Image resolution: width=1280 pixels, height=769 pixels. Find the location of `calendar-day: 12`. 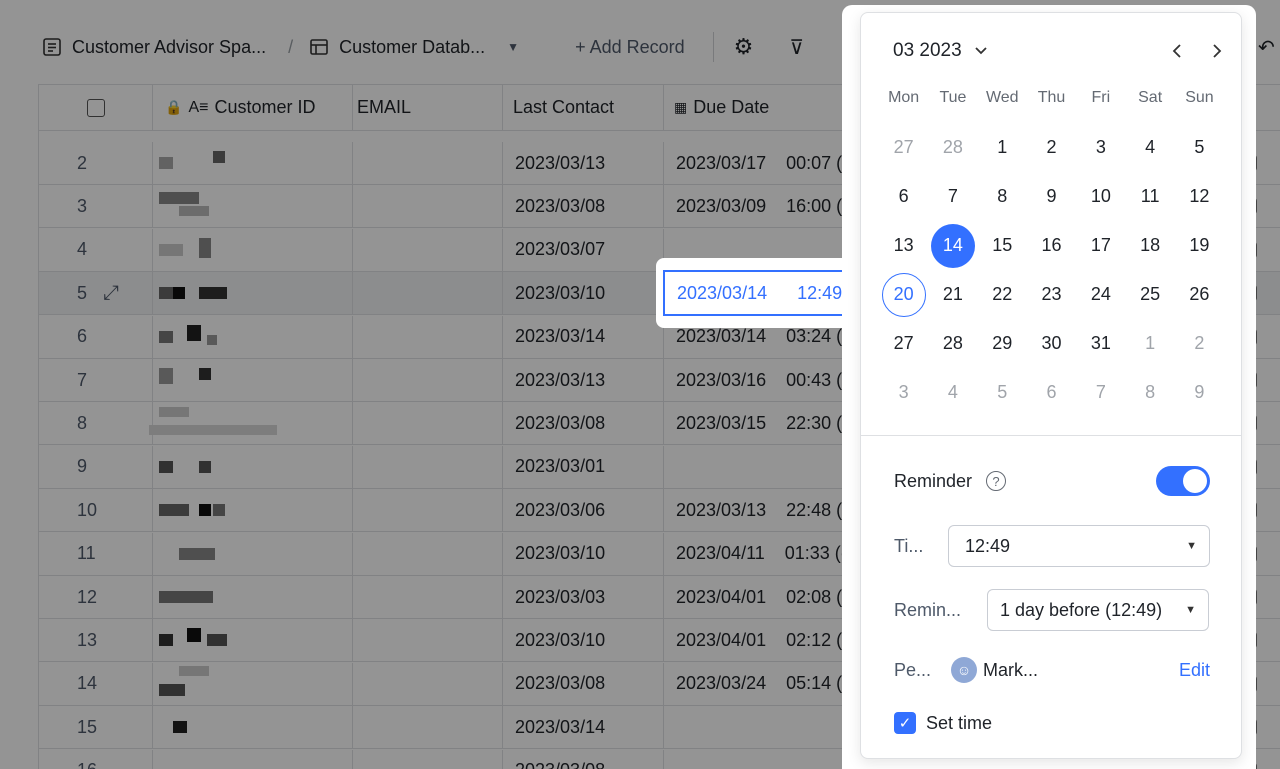

calendar-day: 12 is located at coordinates (1199, 196).